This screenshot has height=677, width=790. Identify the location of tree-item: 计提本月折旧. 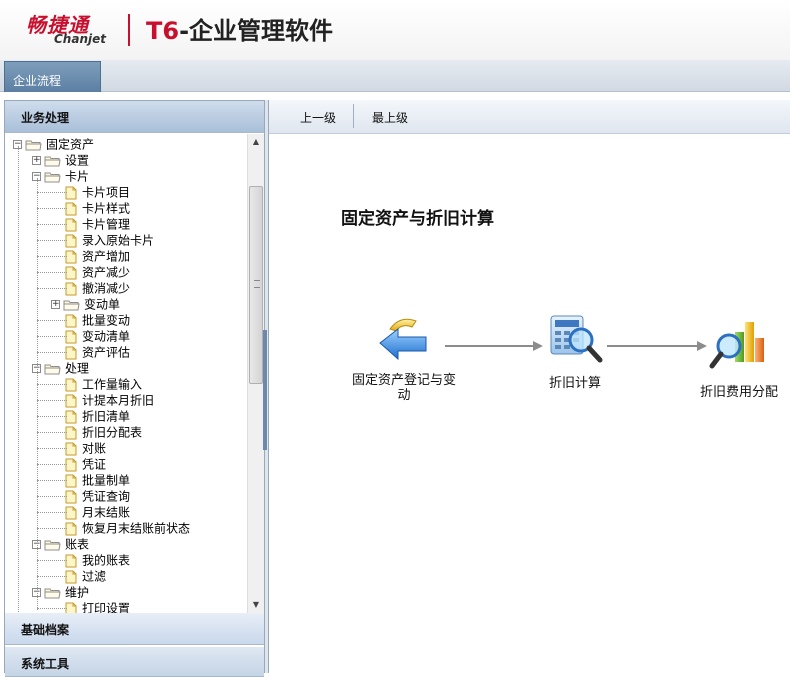
(109, 400).